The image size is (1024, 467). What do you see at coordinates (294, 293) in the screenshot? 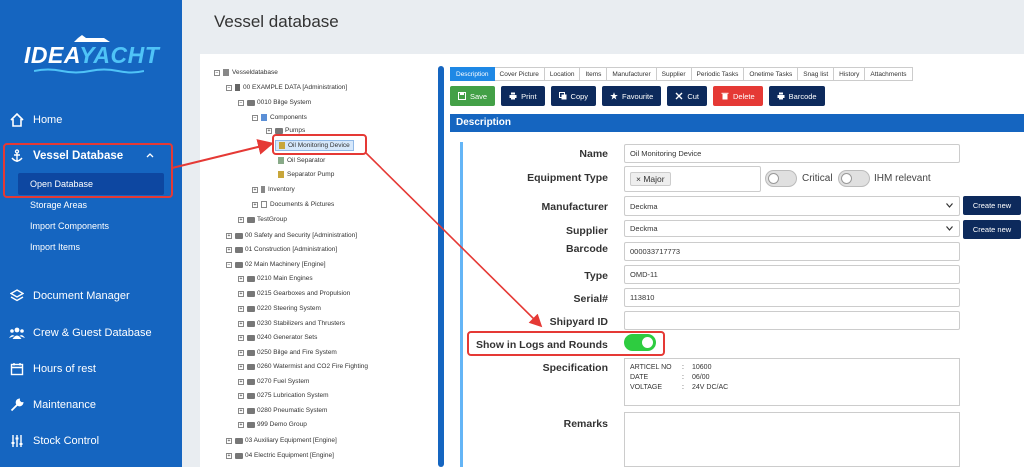
I see `tree-node: +0215 Gearboxes and Propulsion` at bounding box center [294, 293].